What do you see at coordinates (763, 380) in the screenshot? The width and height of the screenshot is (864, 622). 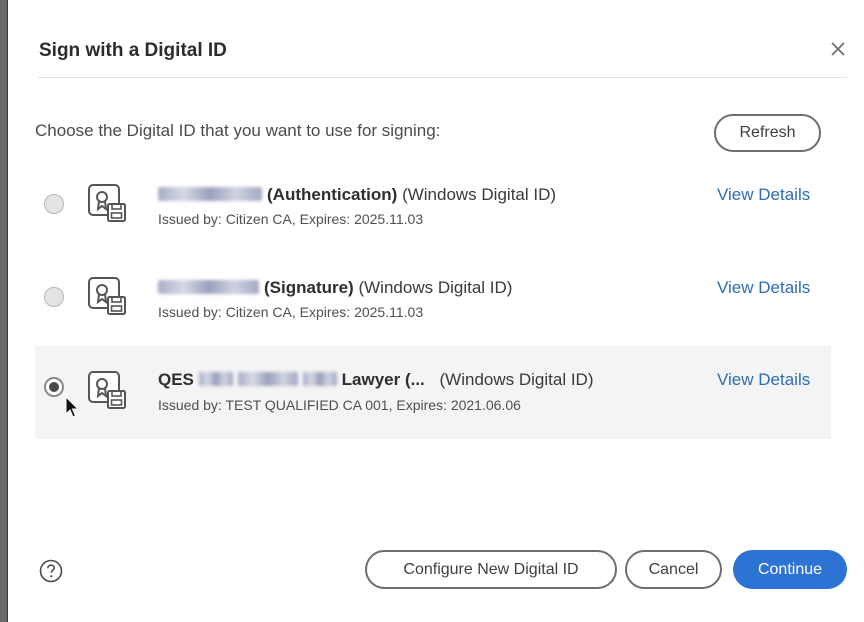 I see `view-details-link-3: View Details` at bounding box center [763, 380].